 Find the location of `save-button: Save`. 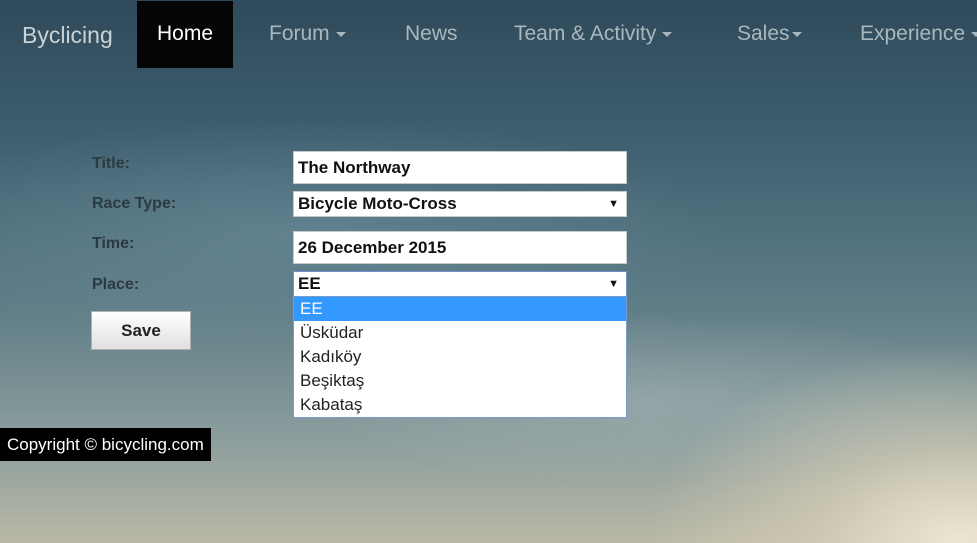

save-button: Save is located at coordinates (141, 330).